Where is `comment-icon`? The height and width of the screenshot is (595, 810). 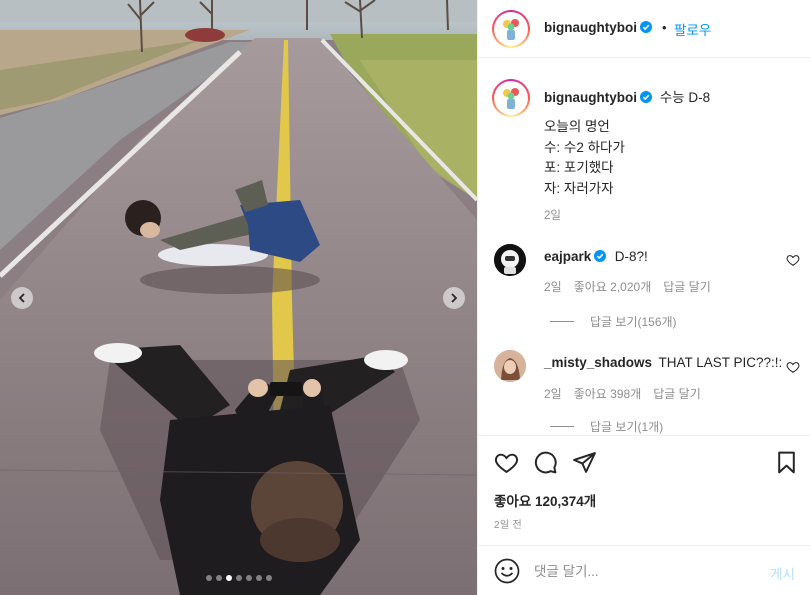
comment-icon is located at coordinates (545, 462).